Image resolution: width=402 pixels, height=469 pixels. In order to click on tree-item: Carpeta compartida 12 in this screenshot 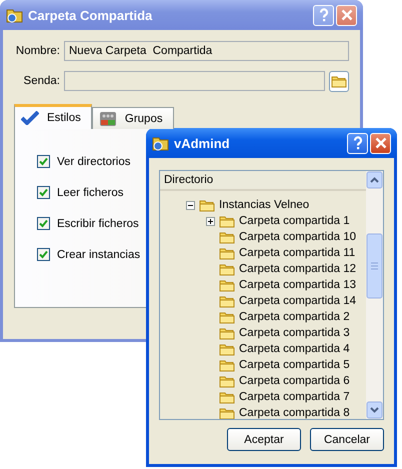, I will do `click(297, 269)`.